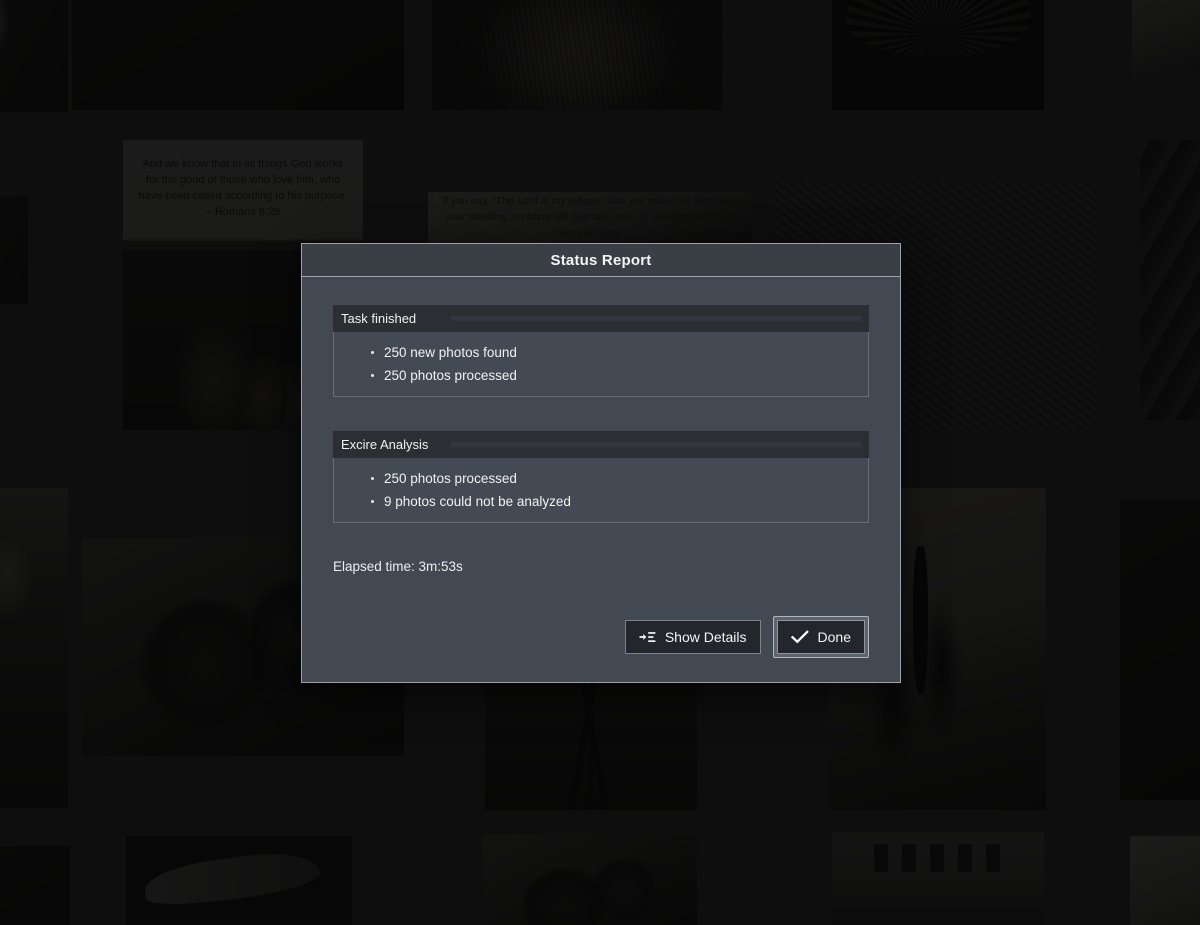 This screenshot has width=1200, height=925. Describe the element at coordinates (799, 637) in the screenshot. I see `checkmark-icon` at that location.